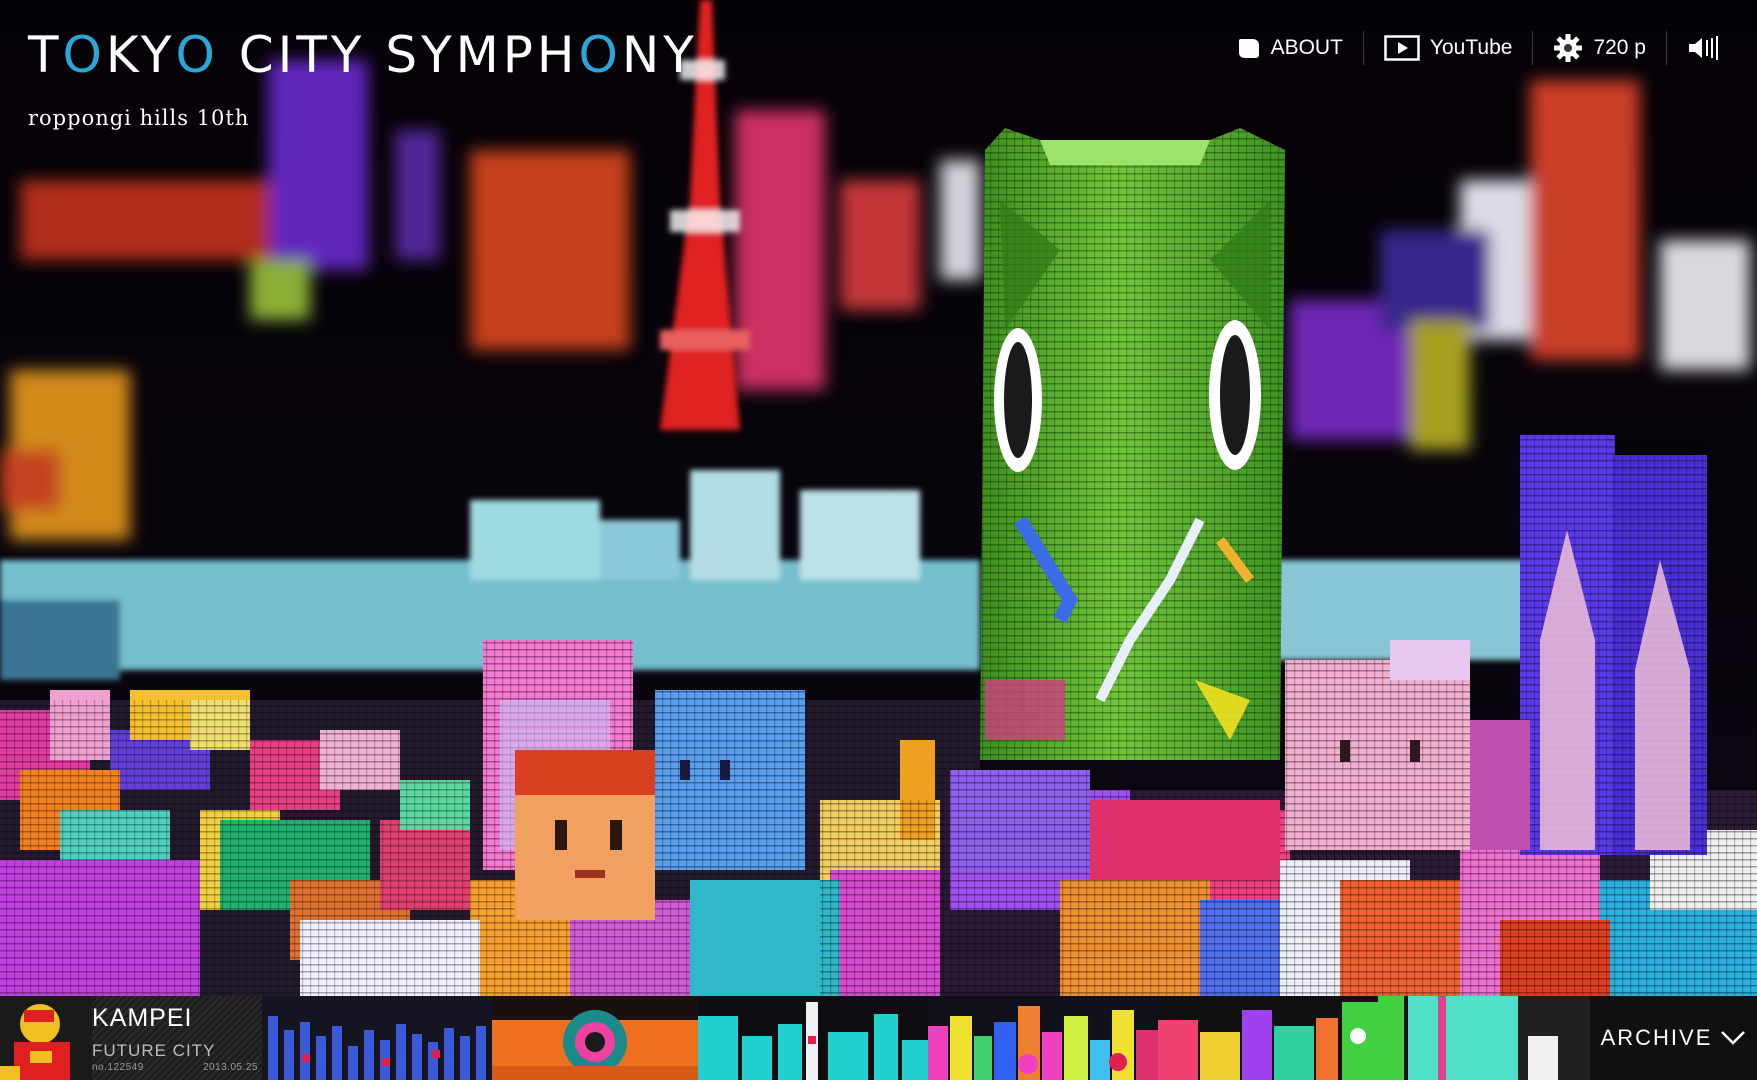 The image size is (1757, 1080). Describe the element at coordinates (1248, 48) in the screenshot. I see `speech-bubble-icon` at that location.